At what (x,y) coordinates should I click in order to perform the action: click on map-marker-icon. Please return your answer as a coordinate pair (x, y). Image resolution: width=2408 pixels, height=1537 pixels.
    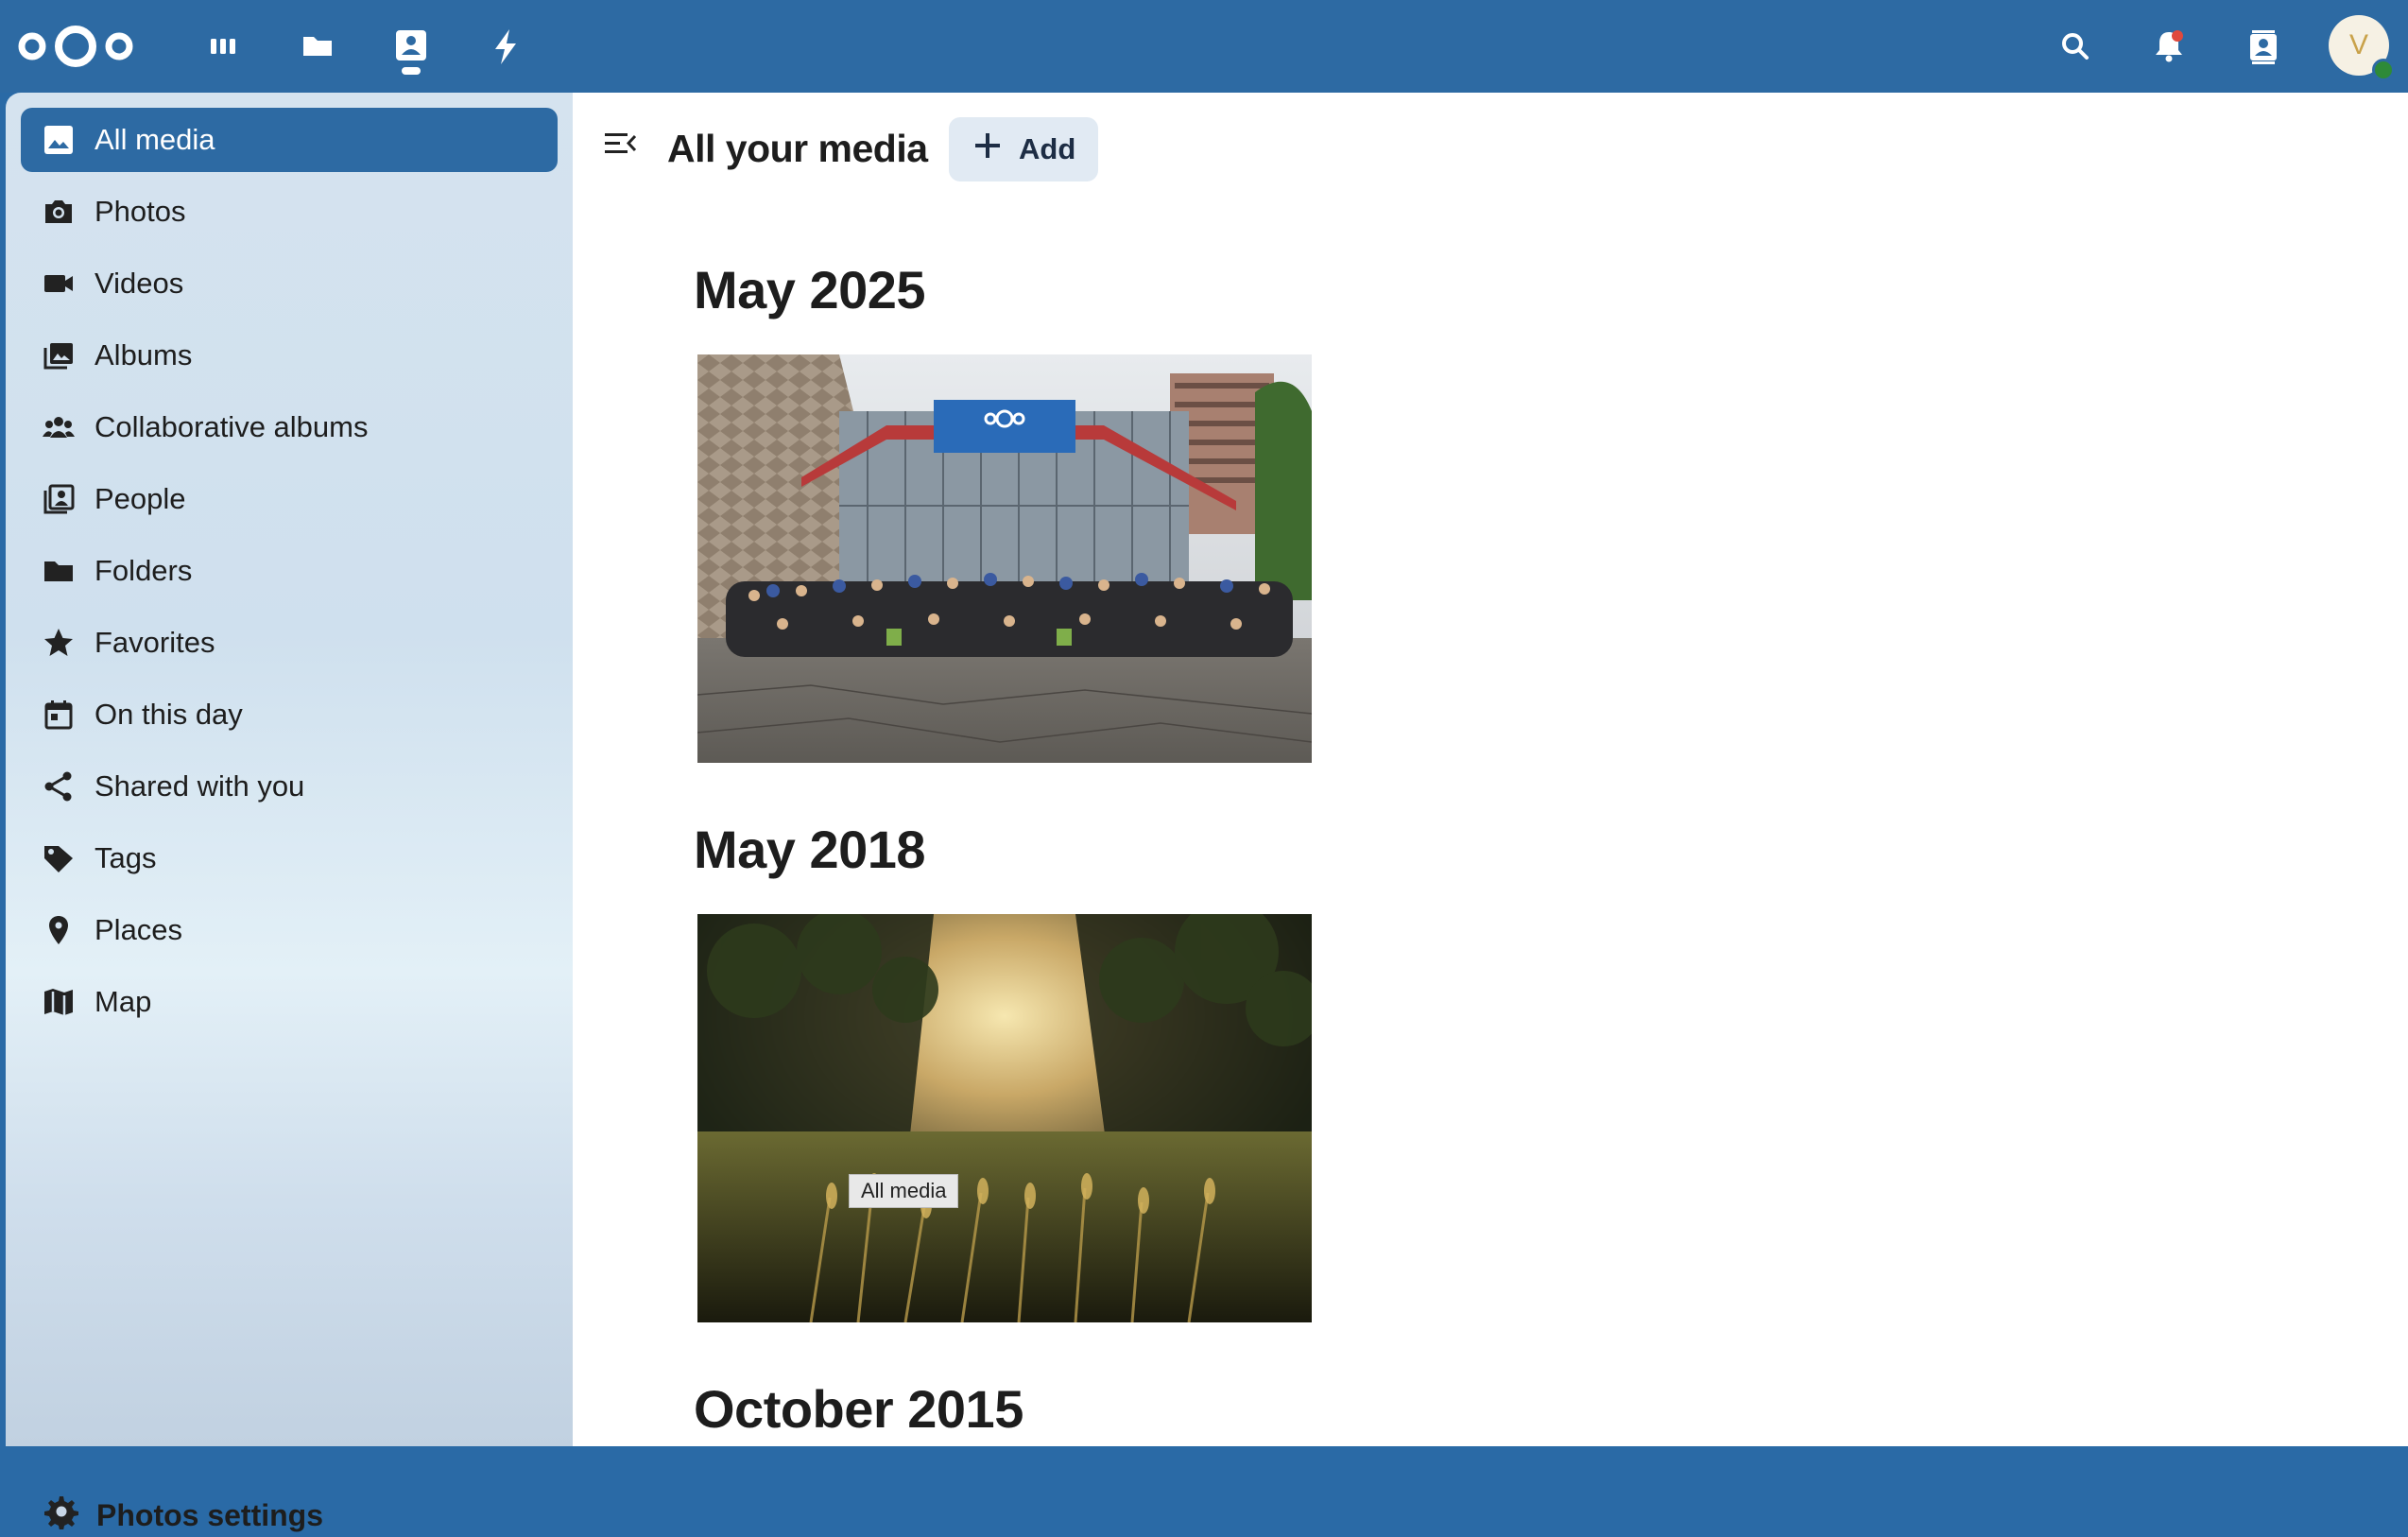
    Looking at the image, I should click on (59, 930).